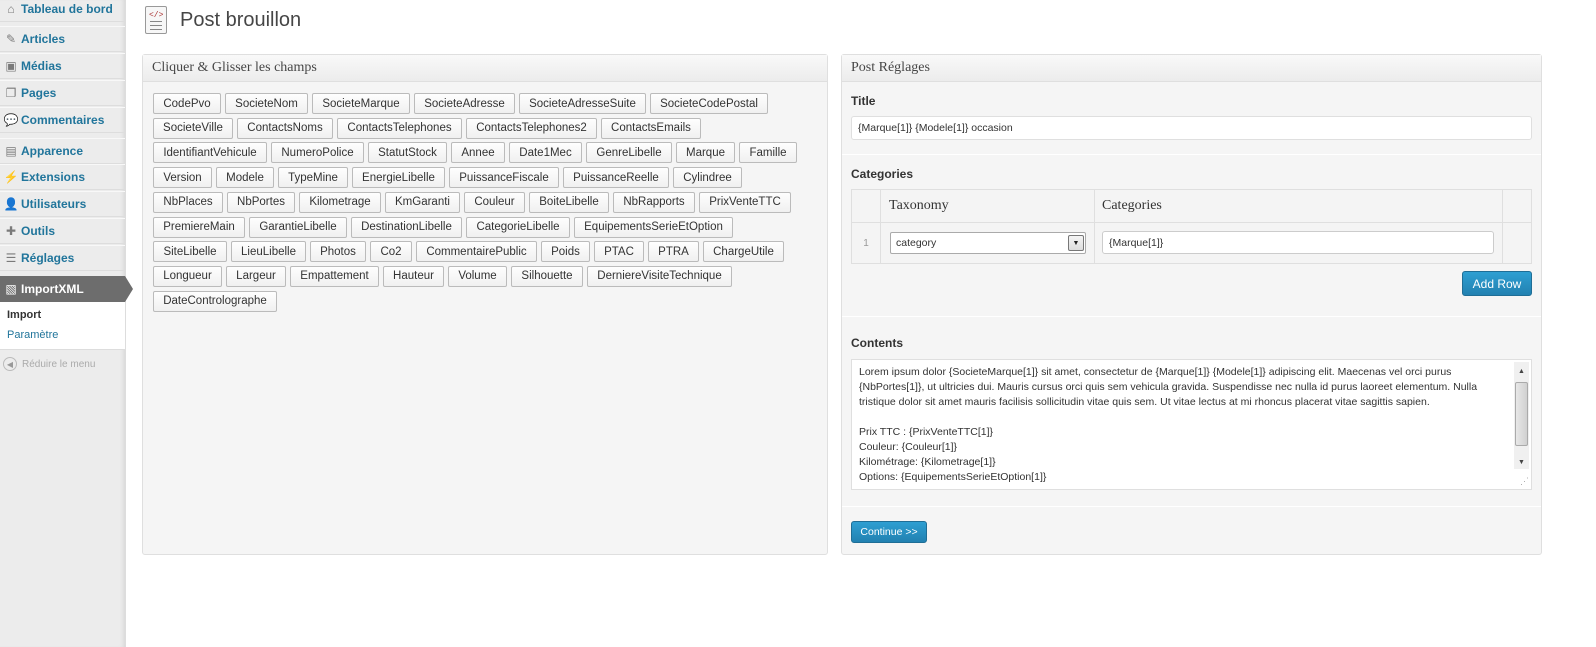 This screenshot has height=647, width=1596. What do you see at coordinates (707, 178) in the screenshot?
I see `field-tag: Cylindree` at bounding box center [707, 178].